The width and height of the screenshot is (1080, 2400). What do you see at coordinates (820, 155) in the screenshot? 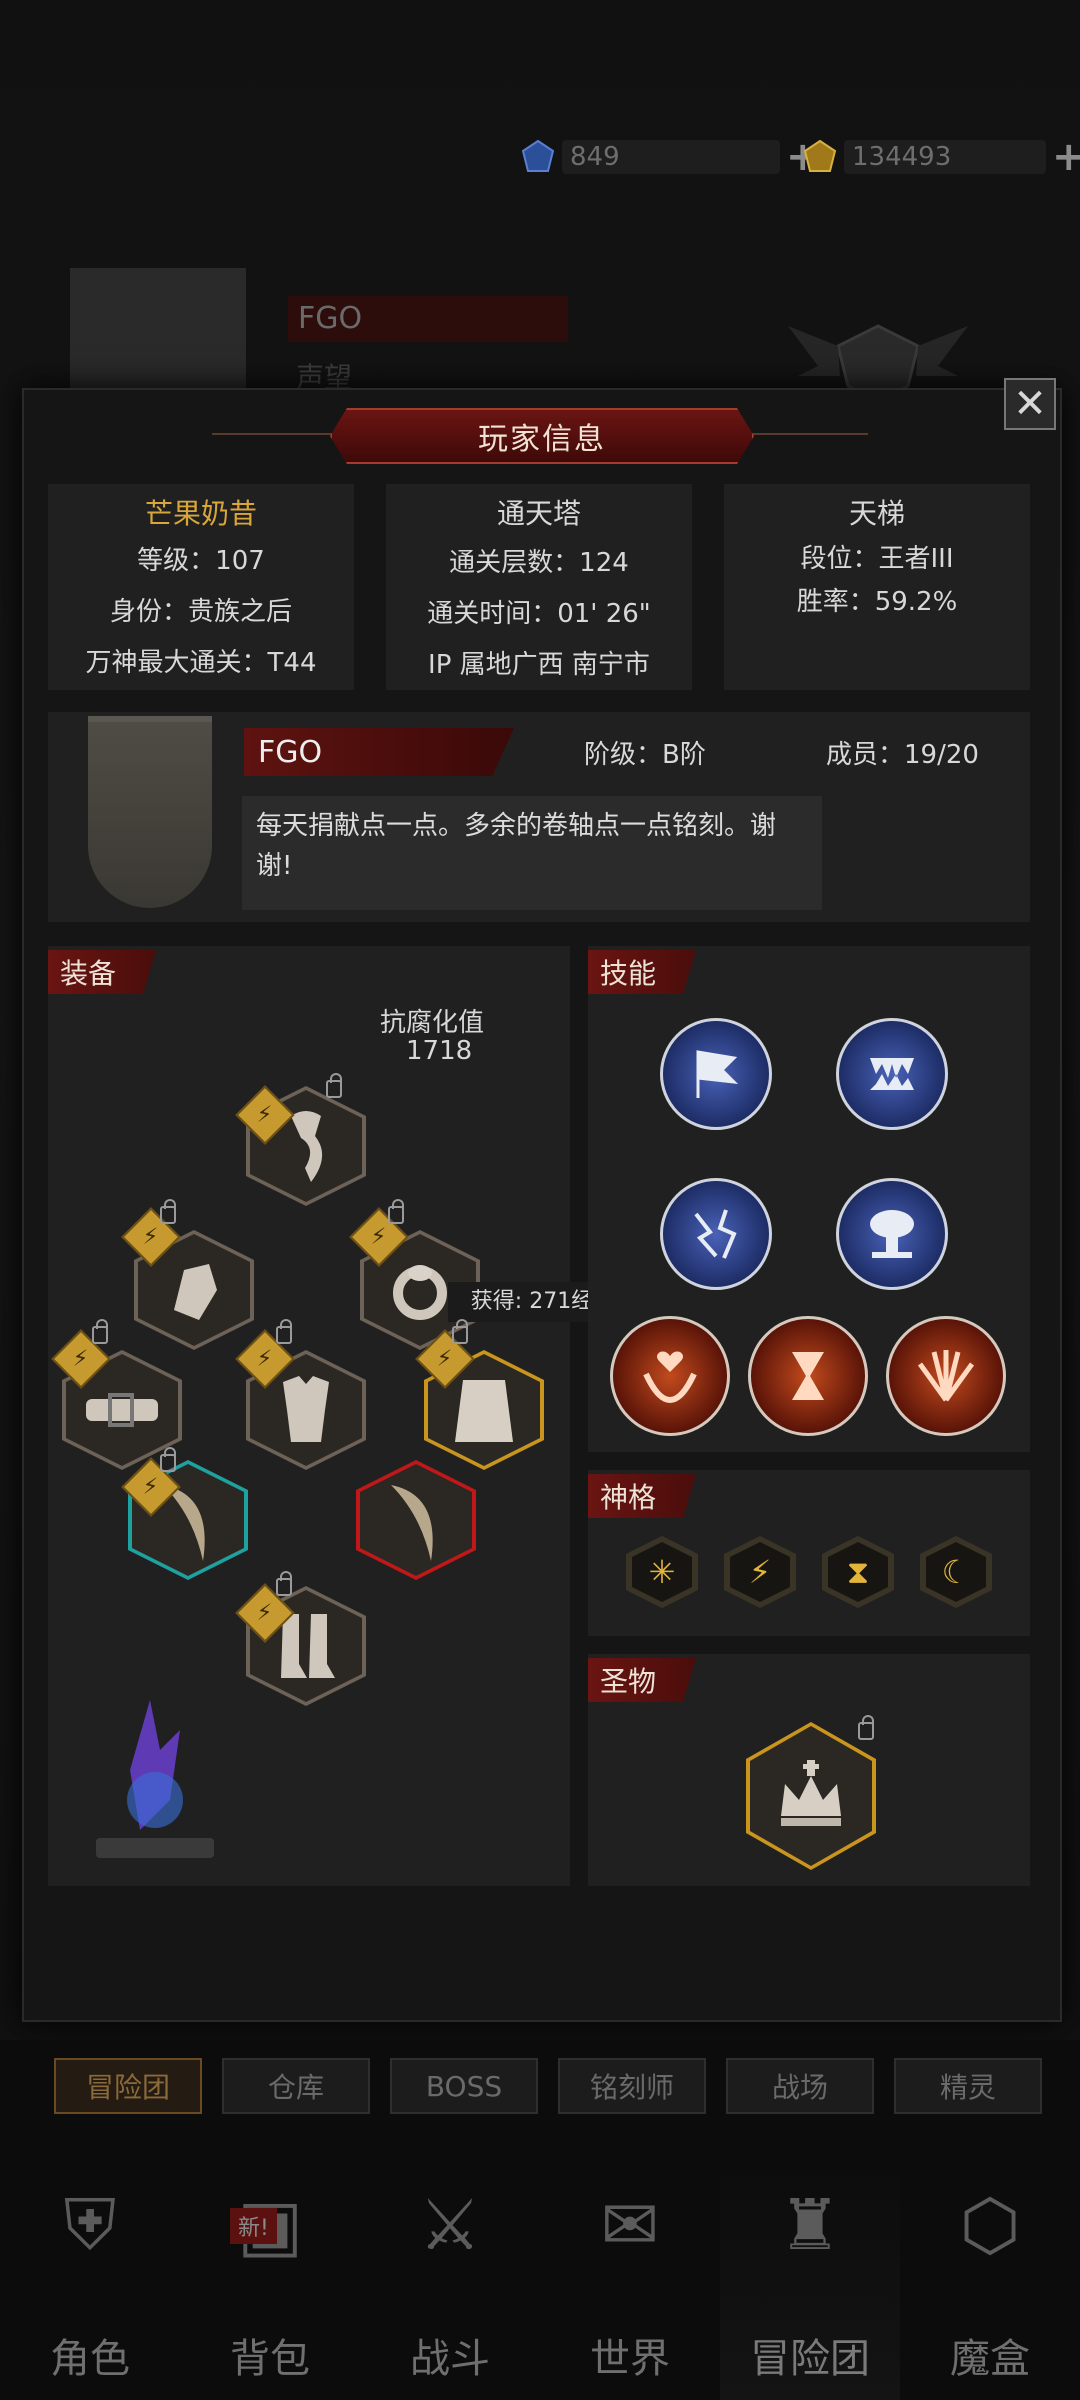
I see `gold-gem-icon` at bounding box center [820, 155].